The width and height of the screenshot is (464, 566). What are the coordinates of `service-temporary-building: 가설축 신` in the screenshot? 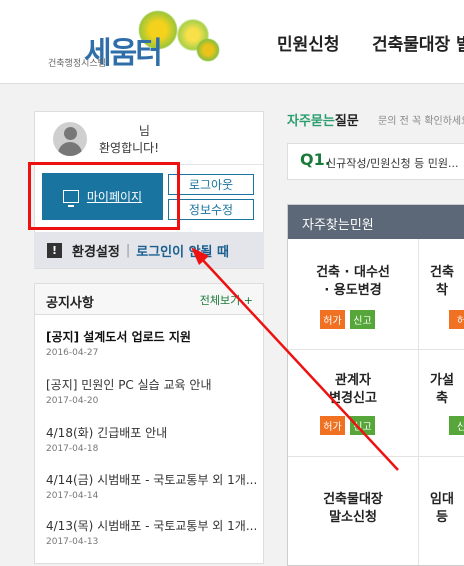 It's located at (441, 402).